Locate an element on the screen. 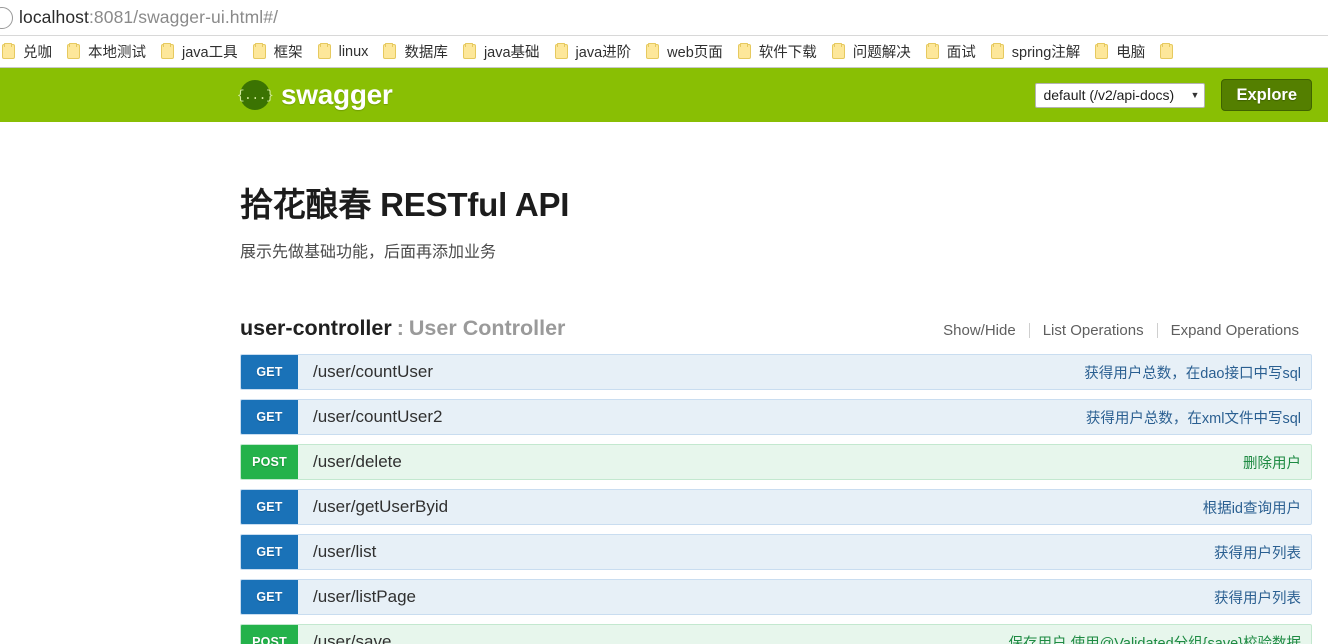 The image size is (1328, 644). api-docs-select: default (/v2/api-docs) ▼ is located at coordinates (1120, 95).